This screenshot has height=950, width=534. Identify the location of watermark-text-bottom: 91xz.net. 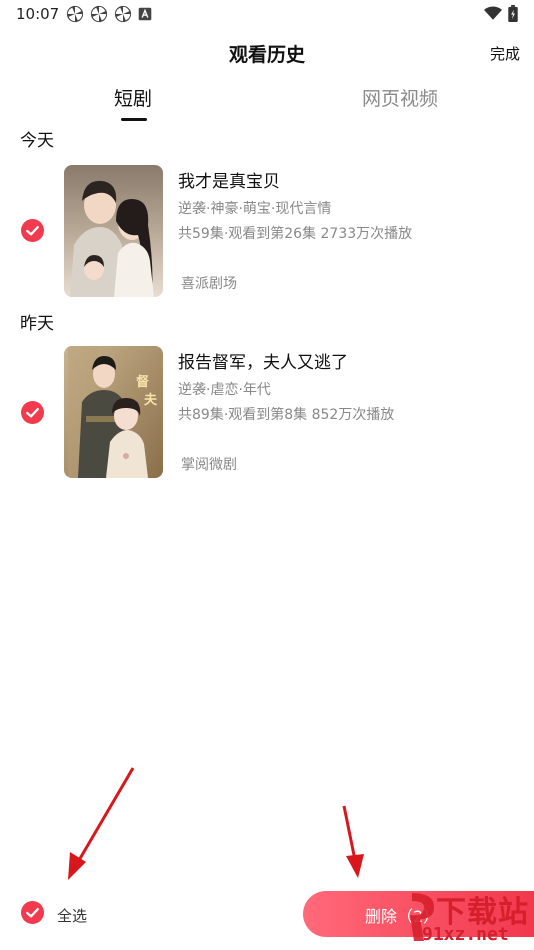
(465, 934).